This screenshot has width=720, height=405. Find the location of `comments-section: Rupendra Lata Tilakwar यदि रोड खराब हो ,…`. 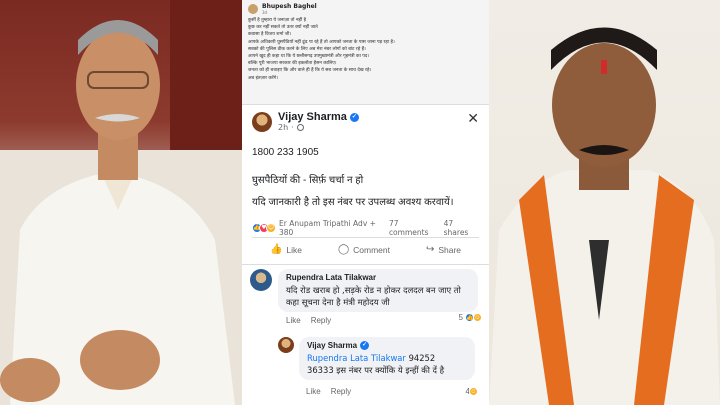

comments-section: Rupendra Lata Tilakwar यदि रोड खराब हो ,… is located at coordinates (365, 334).